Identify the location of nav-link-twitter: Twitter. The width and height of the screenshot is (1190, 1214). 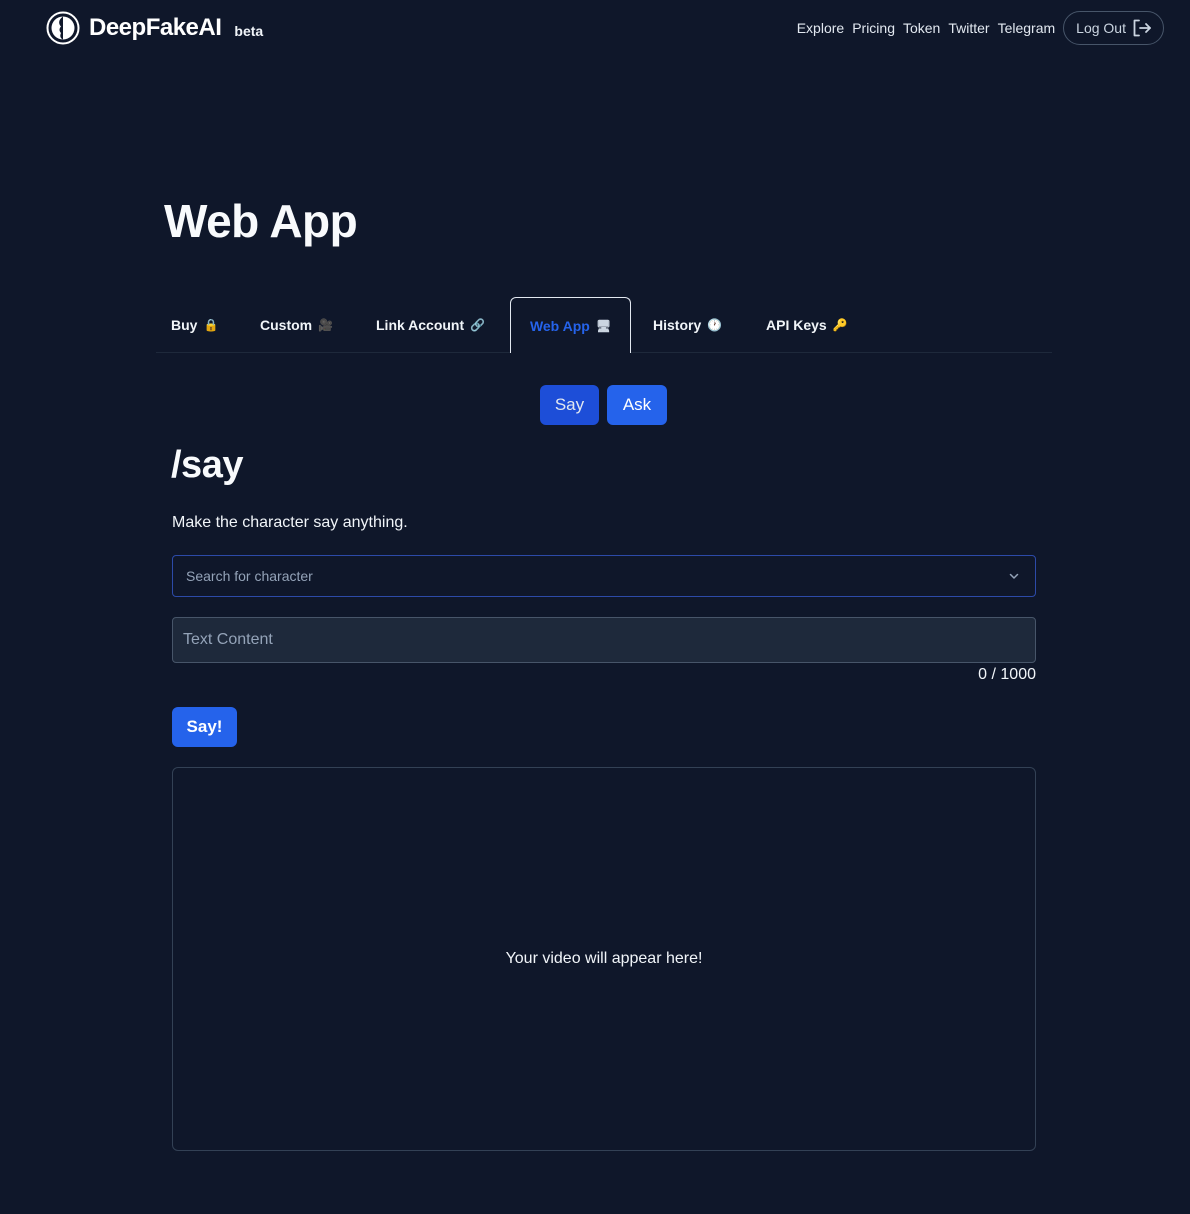
(968, 28).